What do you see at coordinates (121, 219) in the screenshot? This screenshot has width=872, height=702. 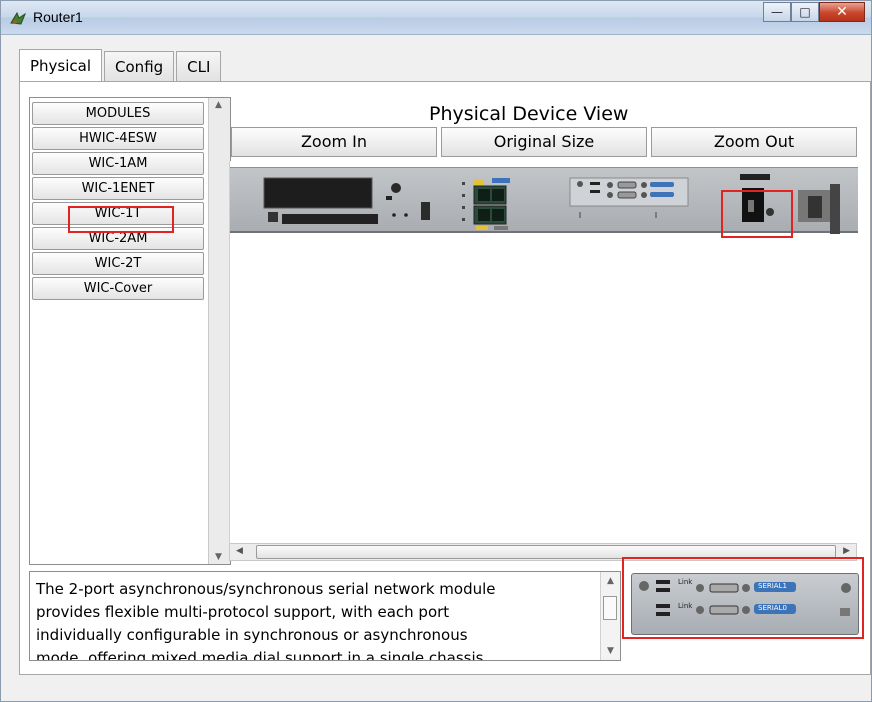 I see `highlight-wic-1t` at bounding box center [121, 219].